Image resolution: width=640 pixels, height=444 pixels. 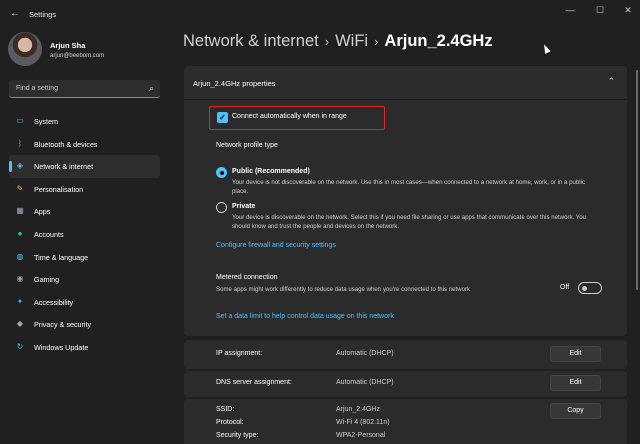 What do you see at coordinates (230, 422) in the screenshot?
I see `protocol-label: Protocol:` at bounding box center [230, 422].